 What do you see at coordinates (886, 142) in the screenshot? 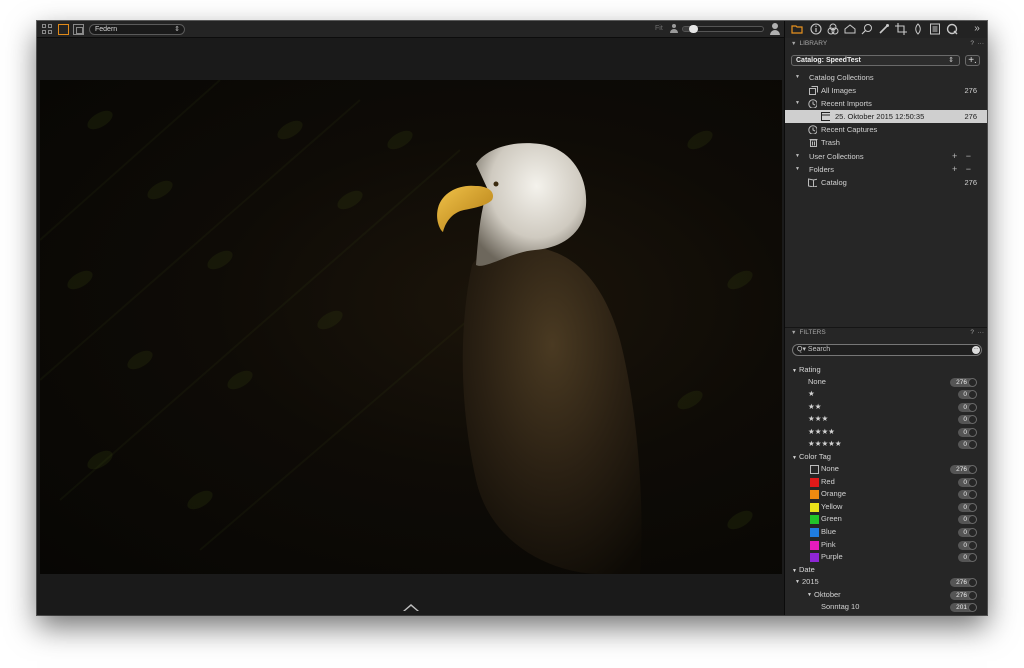
I see `tree-item-trash: Trash` at bounding box center [886, 142].